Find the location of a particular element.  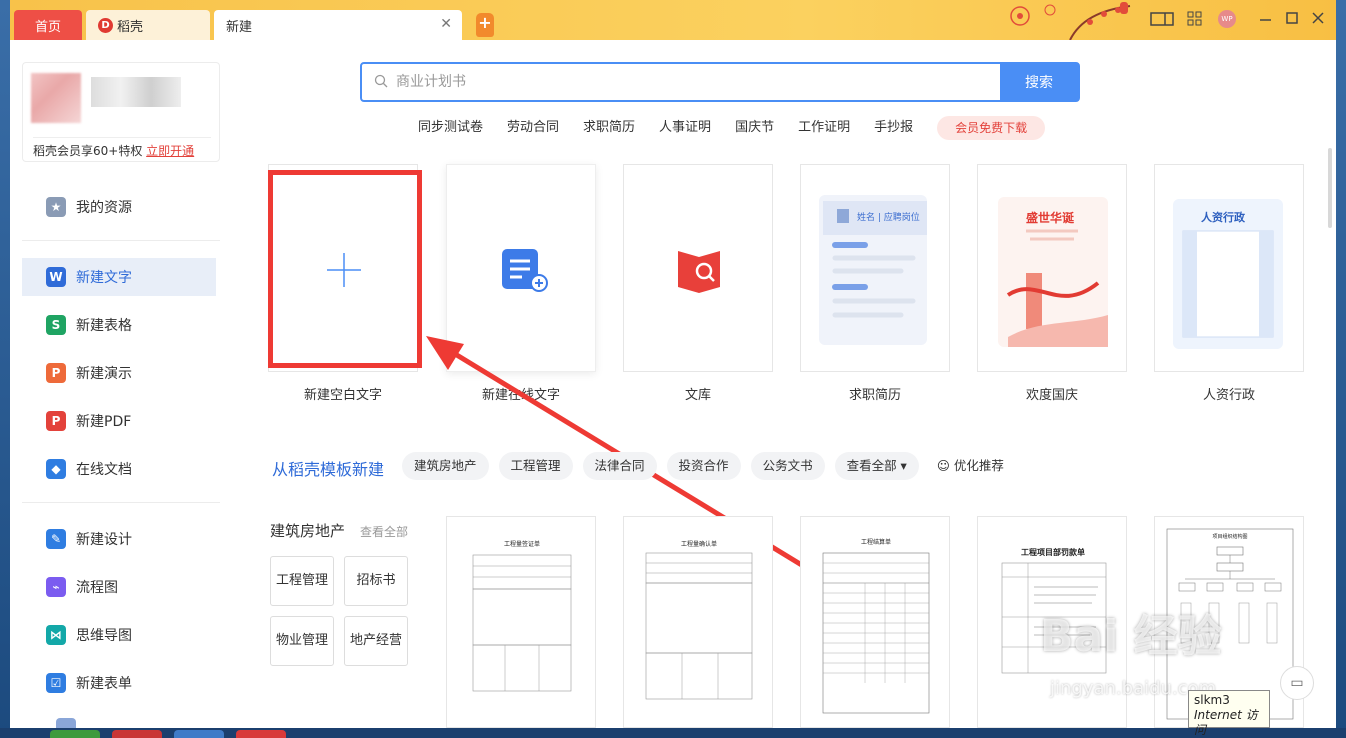

sidebar-item-new-presentation: P 新建演示 is located at coordinates (119, 373).